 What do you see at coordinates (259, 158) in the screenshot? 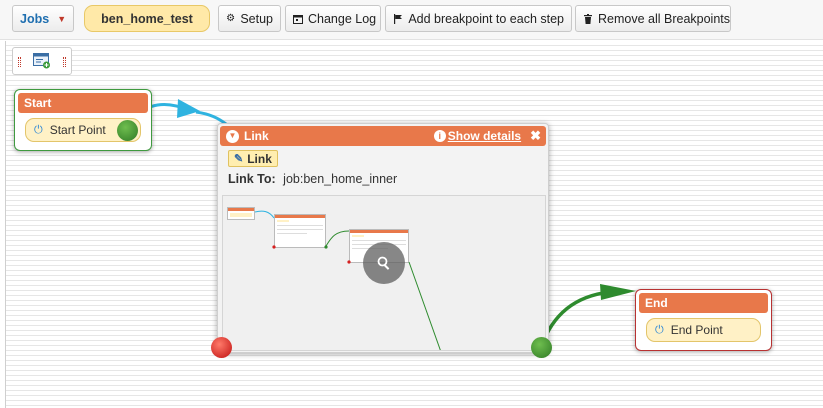
I see `link-badge-label: Link` at bounding box center [259, 158].